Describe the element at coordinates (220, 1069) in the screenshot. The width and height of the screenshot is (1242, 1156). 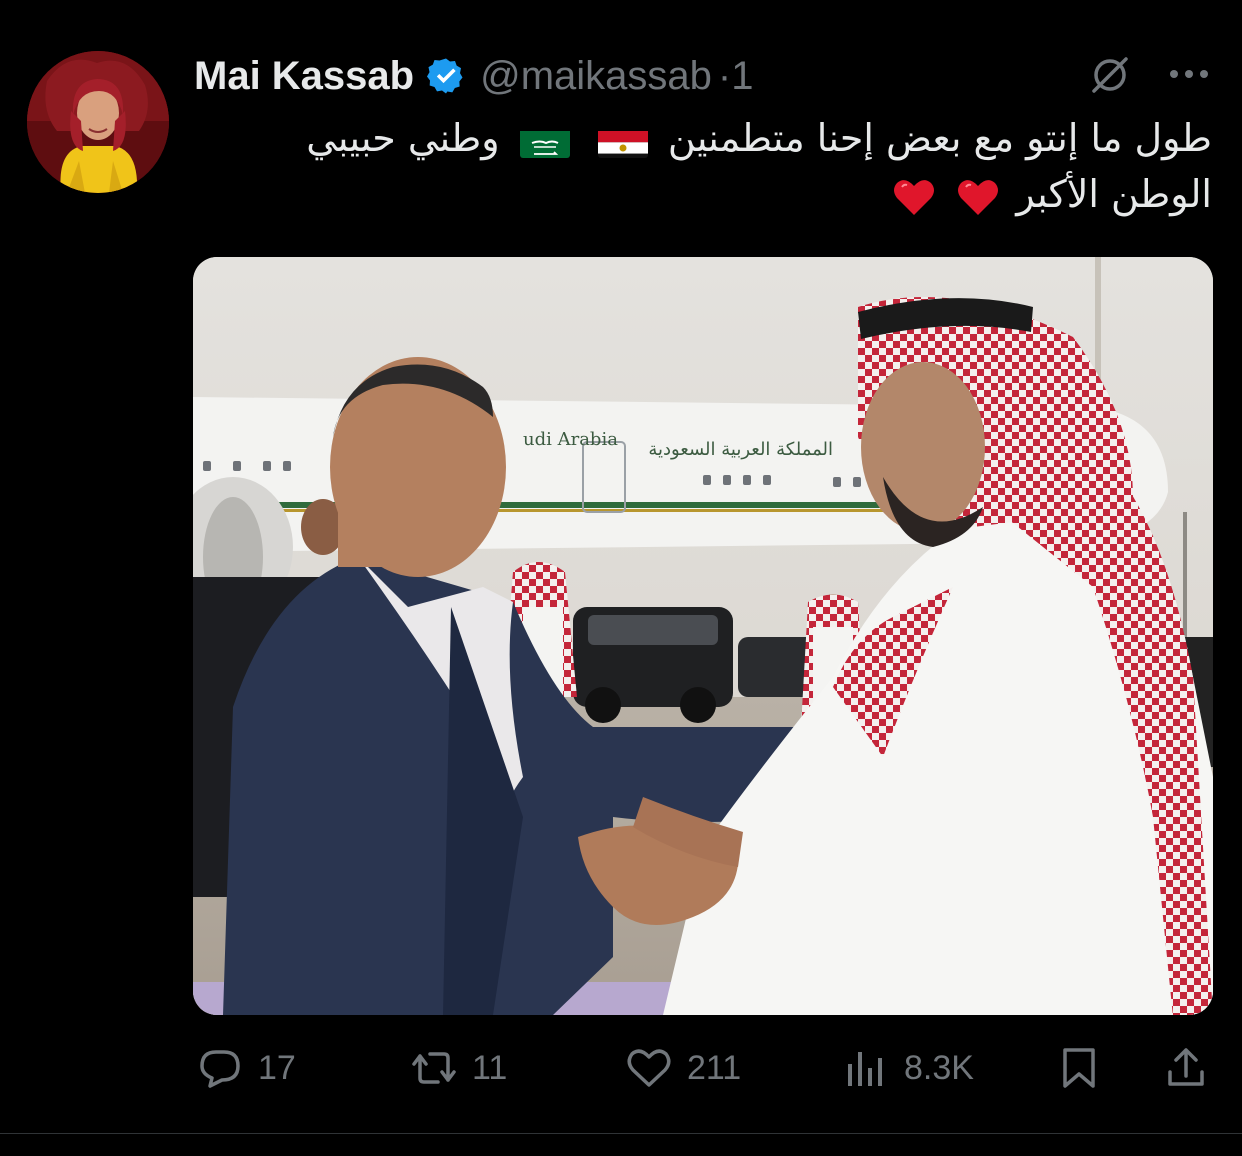
I see `reply-icon` at that location.